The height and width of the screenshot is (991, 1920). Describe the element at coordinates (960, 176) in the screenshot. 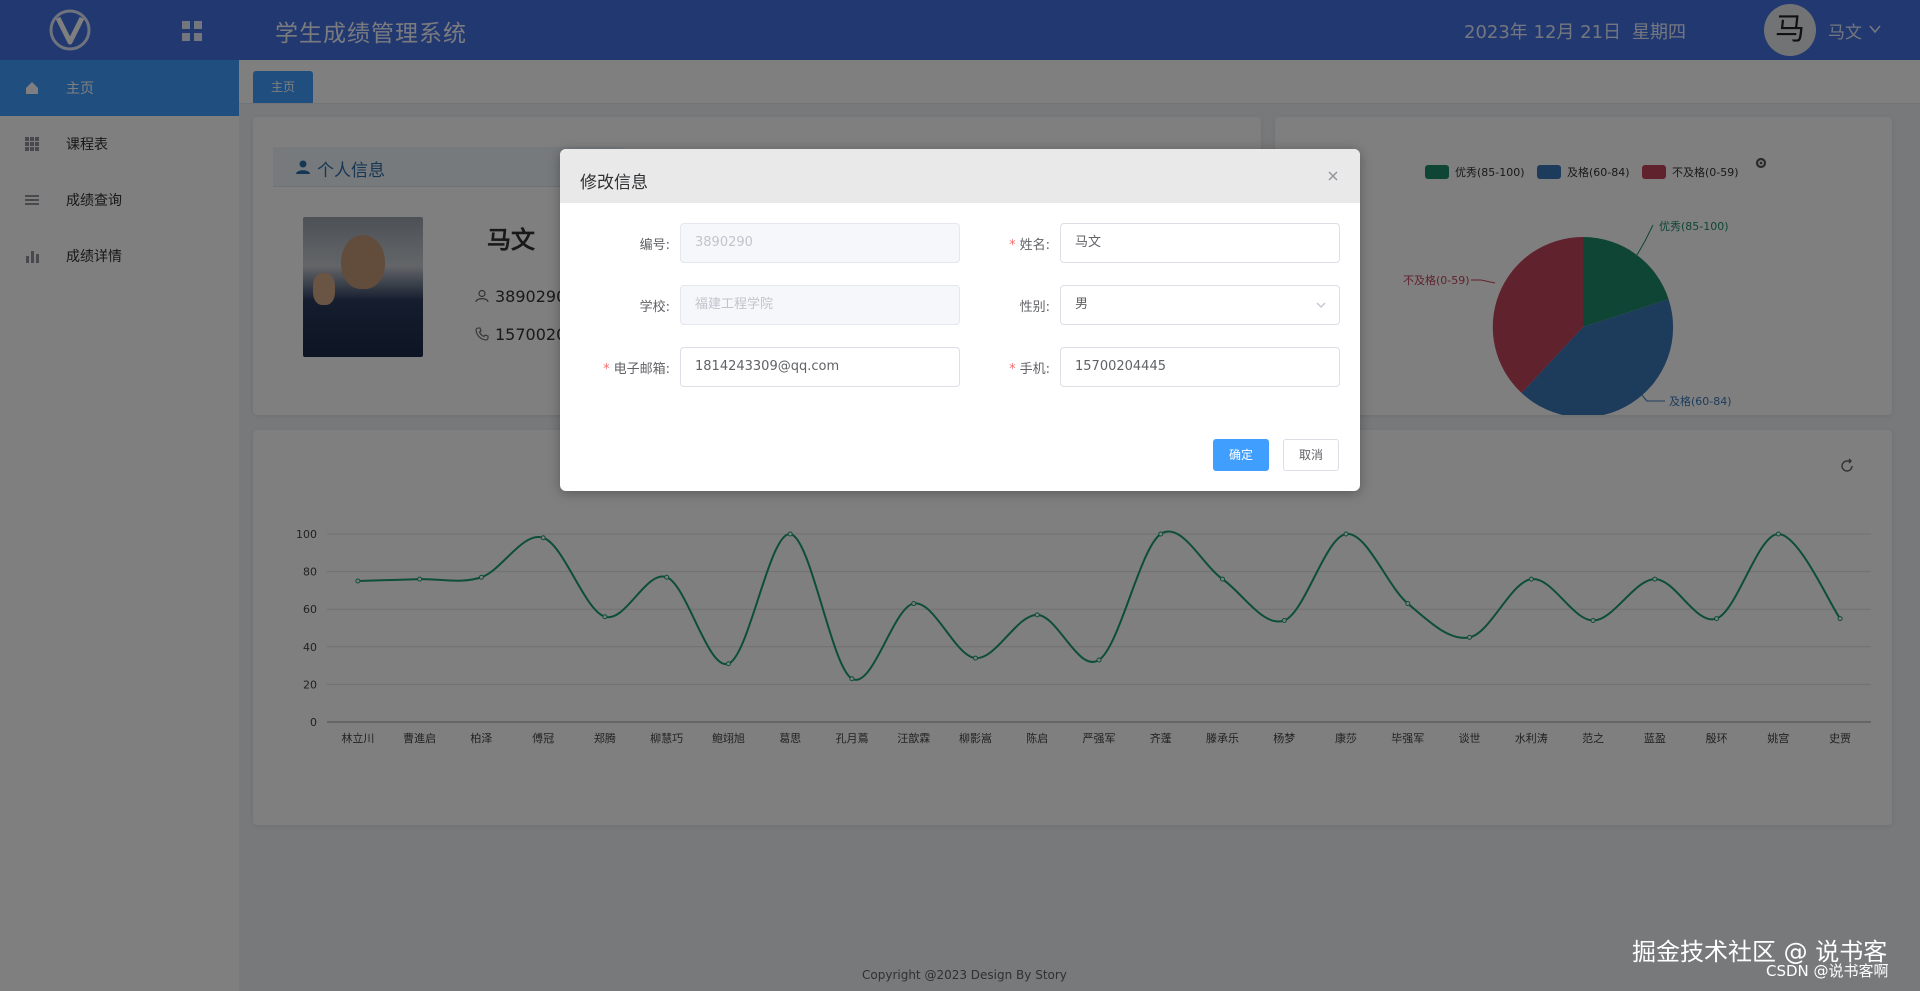

I see `dialog-header: 修改信息` at that location.